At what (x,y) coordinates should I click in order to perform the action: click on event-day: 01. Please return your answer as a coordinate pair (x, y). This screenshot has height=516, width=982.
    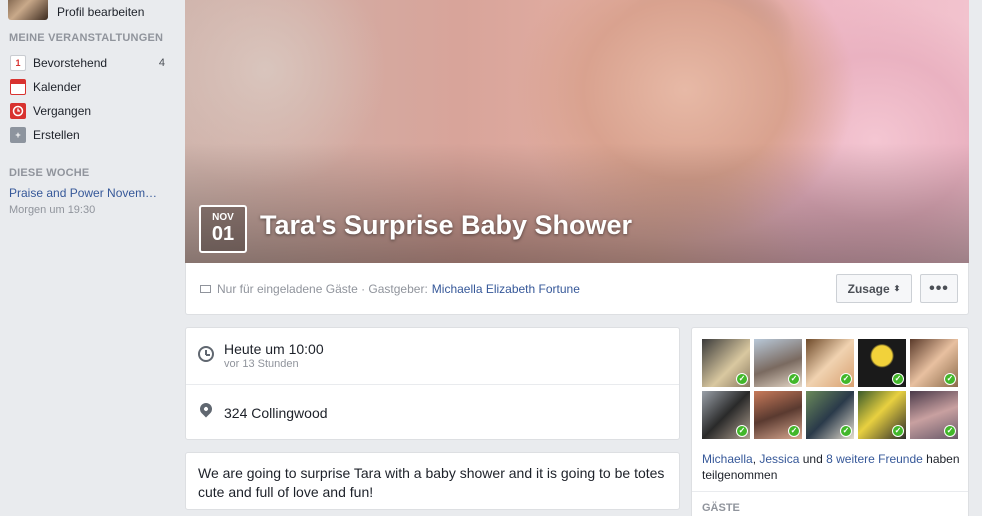
    Looking at the image, I should click on (223, 234).